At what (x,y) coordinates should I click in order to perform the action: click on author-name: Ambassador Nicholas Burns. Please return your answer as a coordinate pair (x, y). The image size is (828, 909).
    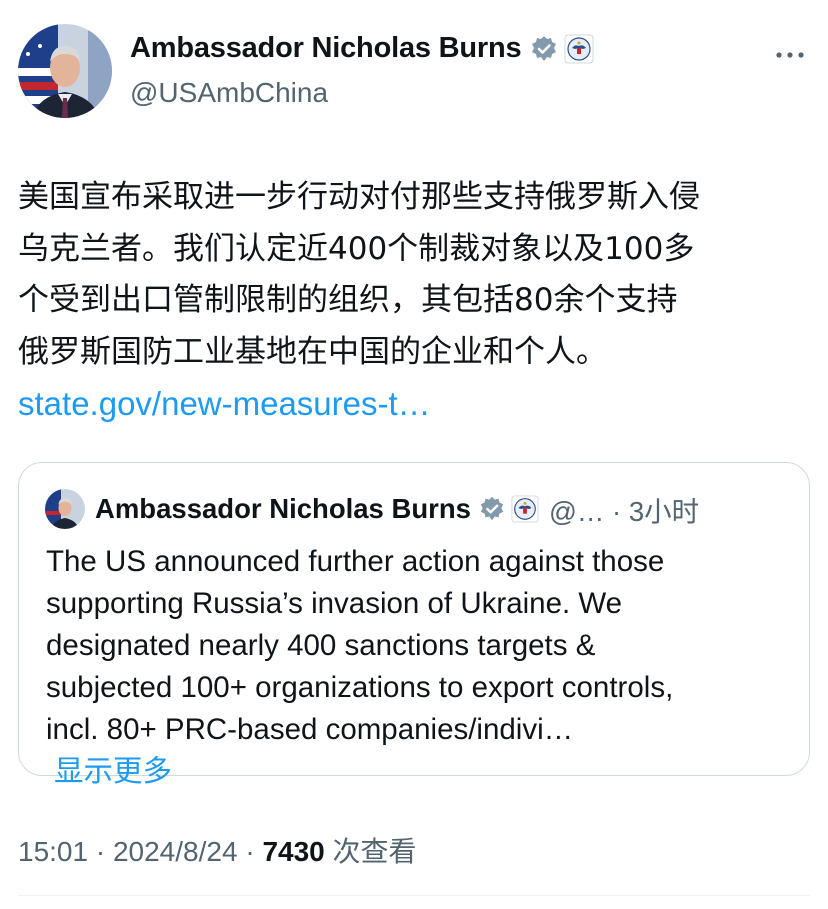
    Looking at the image, I should click on (326, 48).